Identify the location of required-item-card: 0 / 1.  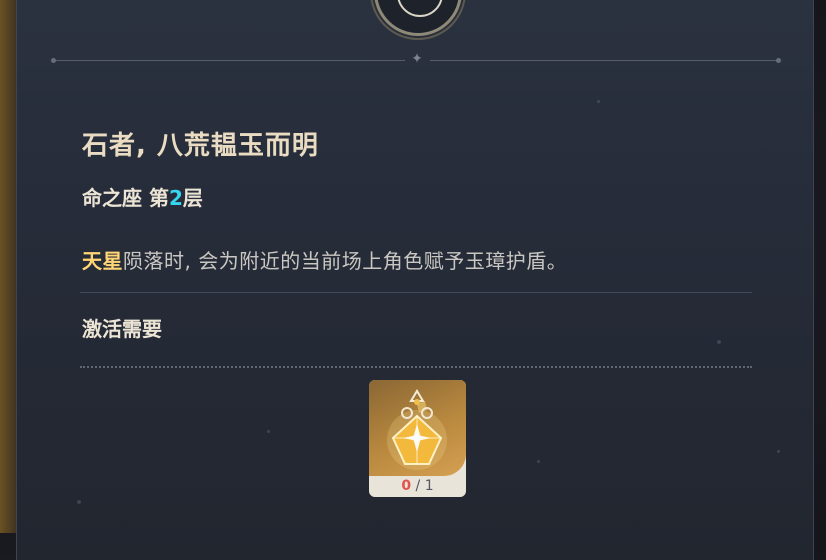
(417, 438).